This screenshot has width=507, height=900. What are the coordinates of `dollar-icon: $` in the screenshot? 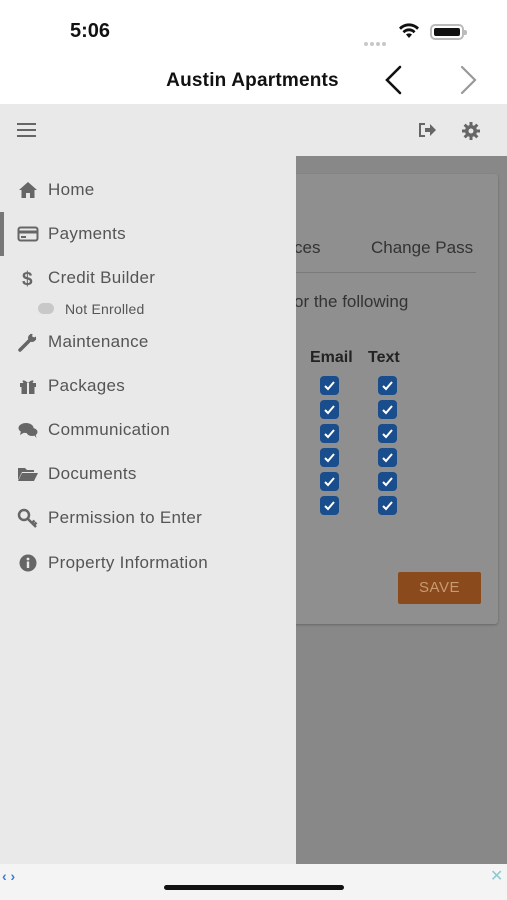 It's located at (28, 278).